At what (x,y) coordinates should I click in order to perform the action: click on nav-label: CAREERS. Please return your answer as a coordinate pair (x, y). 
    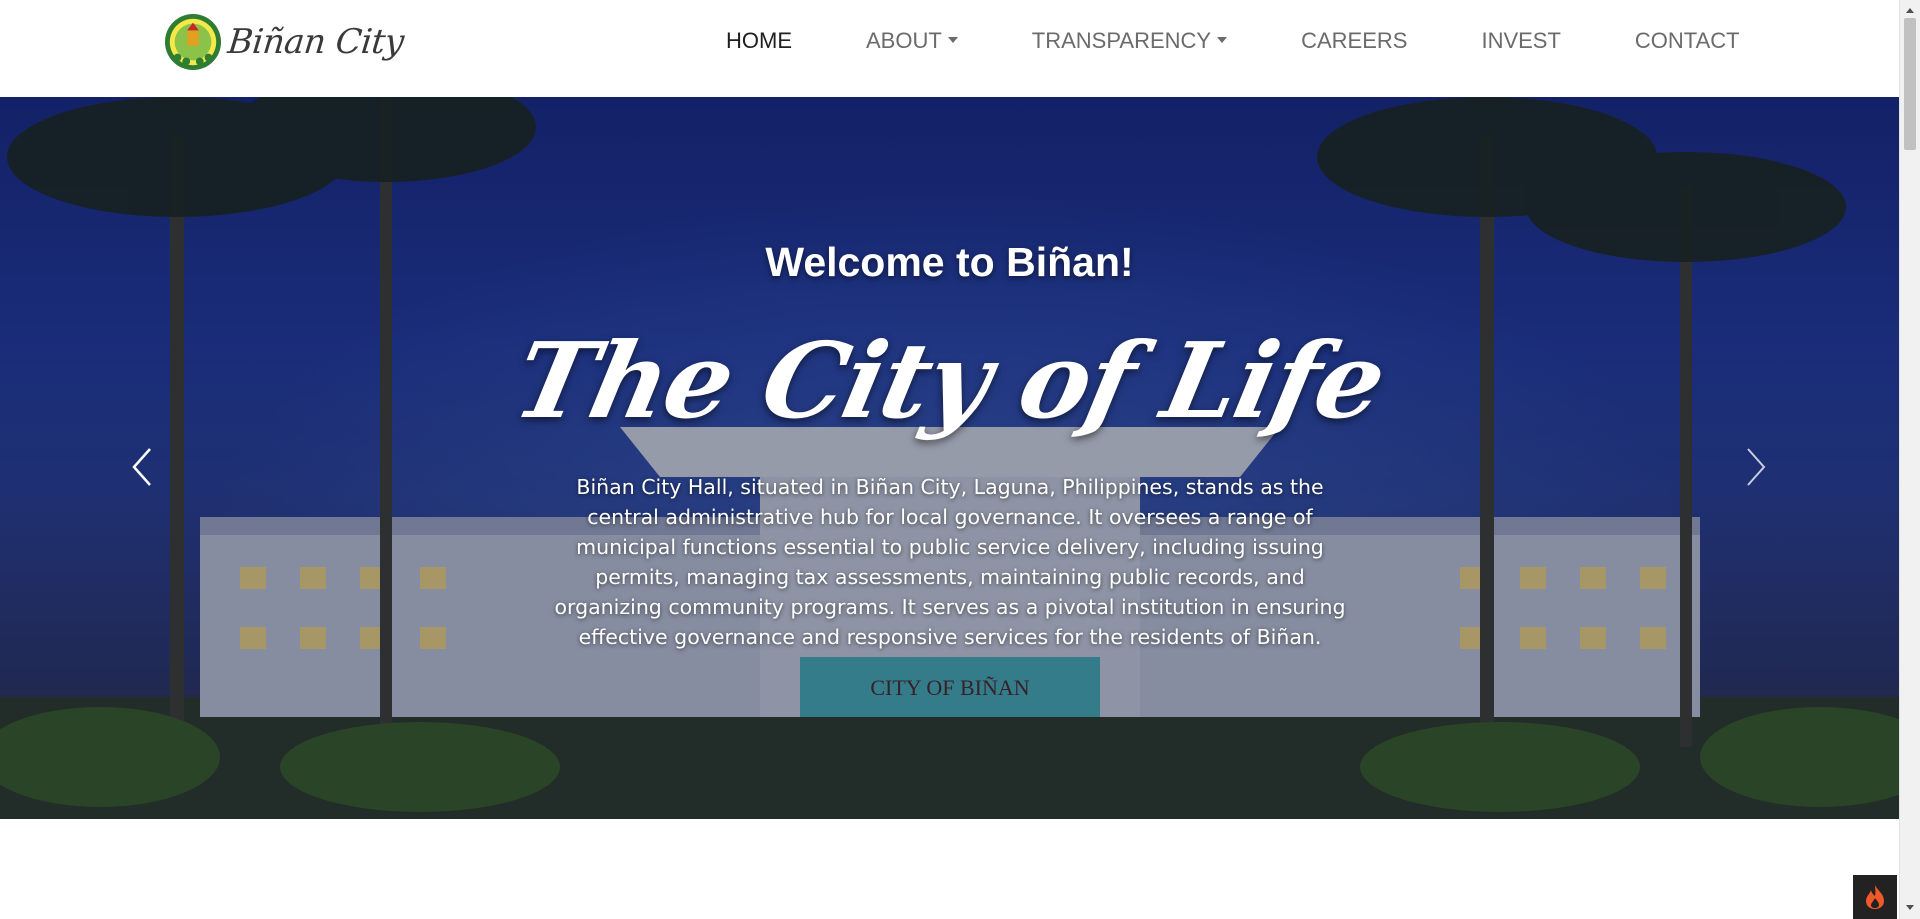
    Looking at the image, I should click on (1354, 40).